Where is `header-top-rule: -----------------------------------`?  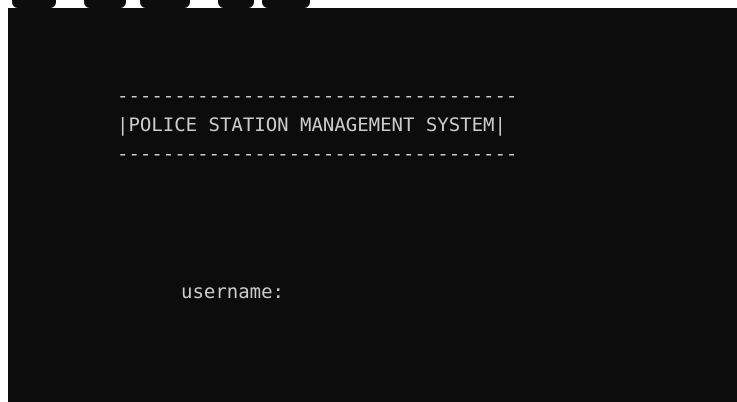
header-top-rule: ----------------------------------- is located at coordinates (317, 96).